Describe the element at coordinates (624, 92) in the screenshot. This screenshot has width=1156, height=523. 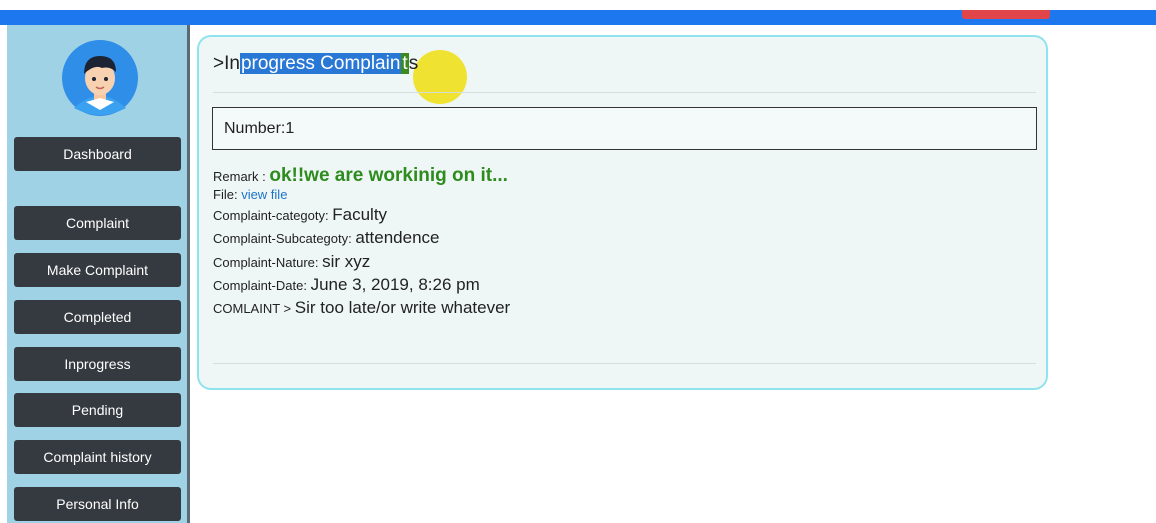
I see `title-divider` at that location.